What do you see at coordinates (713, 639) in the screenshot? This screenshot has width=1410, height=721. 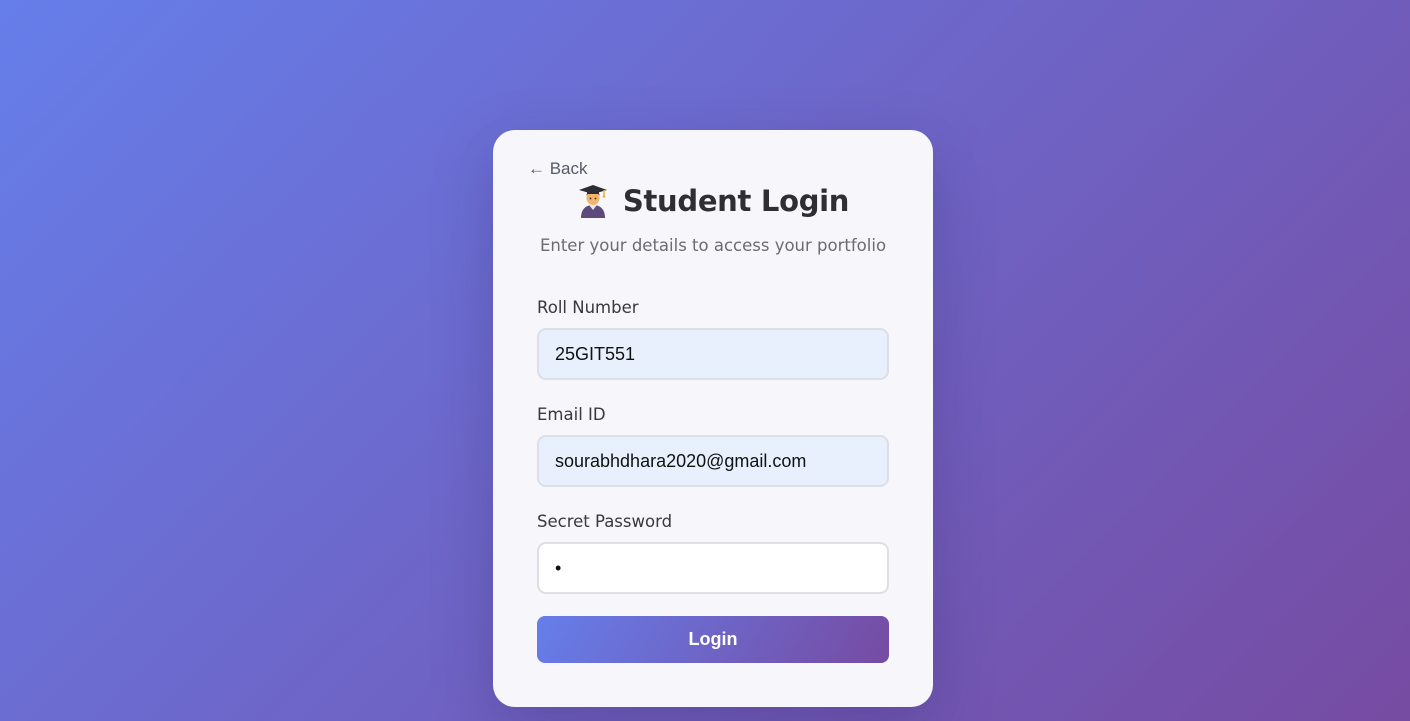 I see `login-button: Login` at bounding box center [713, 639].